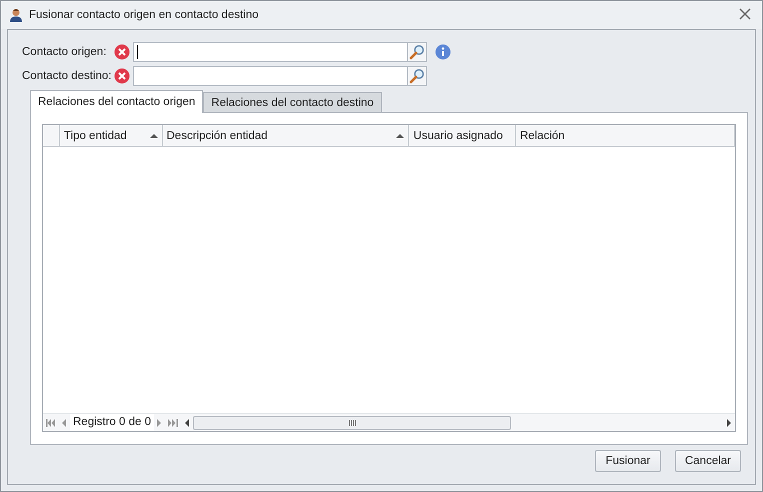  What do you see at coordinates (443, 52) in the screenshot?
I see `info-icon` at bounding box center [443, 52].